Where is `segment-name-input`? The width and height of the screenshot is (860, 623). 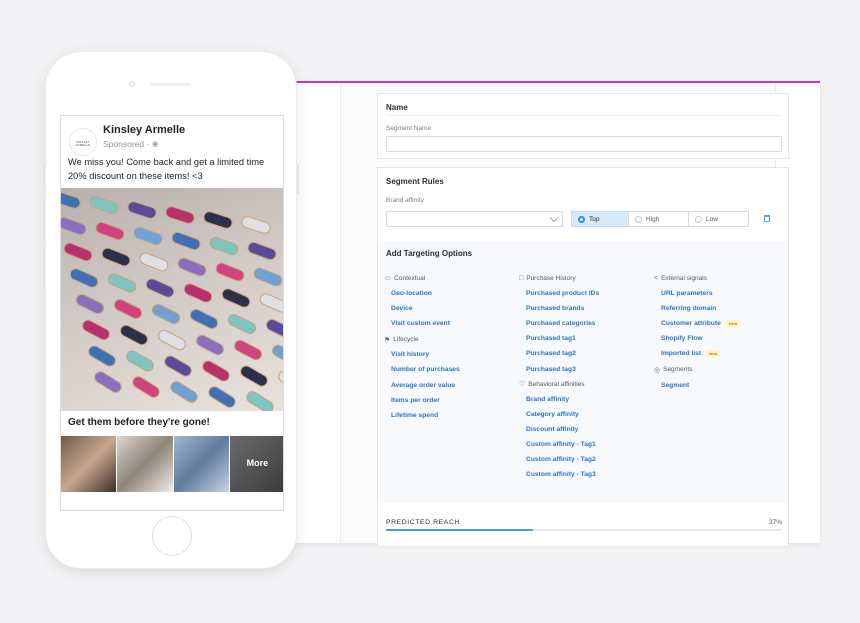
segment-name-input is located at coordinates (584, 144).